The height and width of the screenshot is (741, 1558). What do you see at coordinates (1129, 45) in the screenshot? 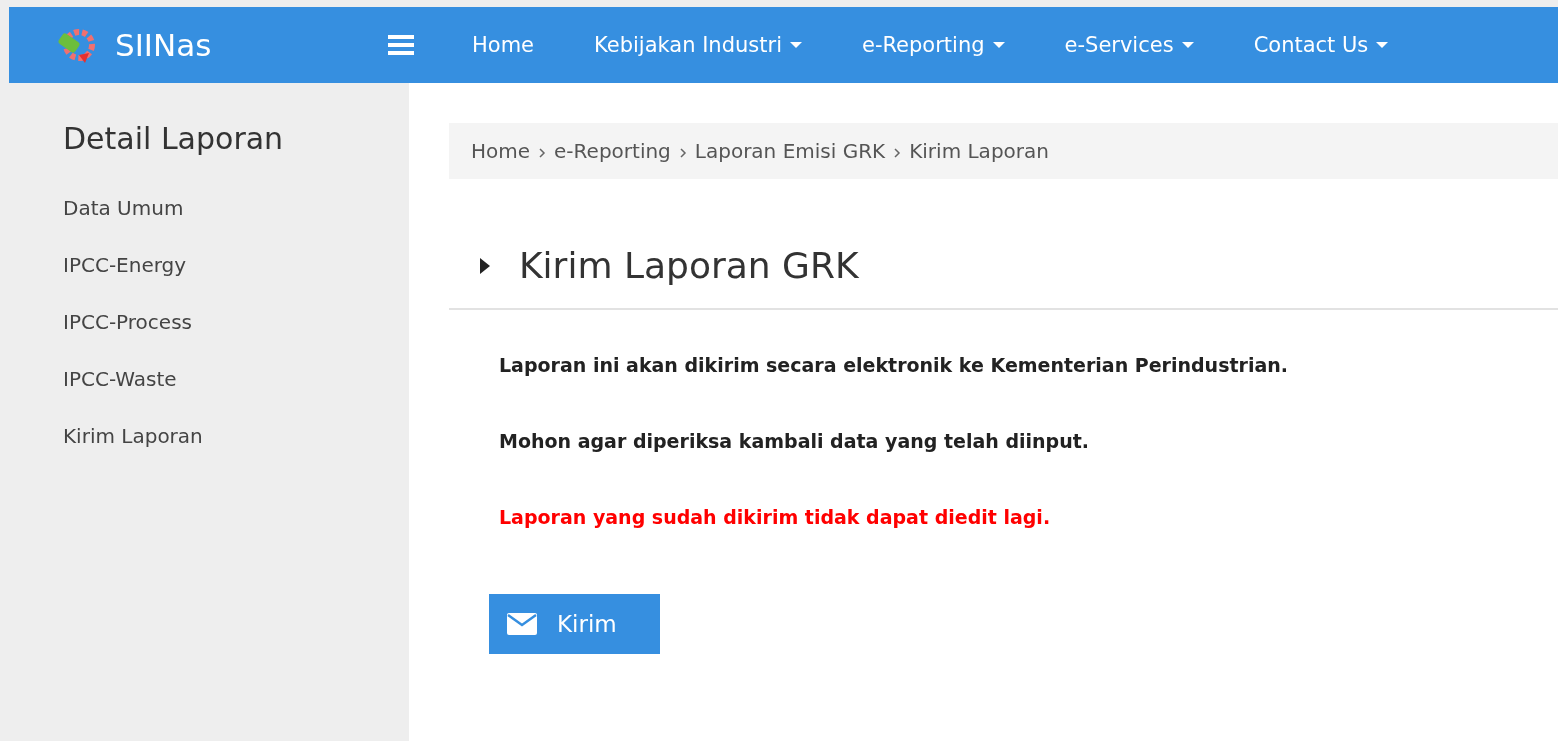
I see `nav-link: e-Services` at bounding box center [1129, 45].